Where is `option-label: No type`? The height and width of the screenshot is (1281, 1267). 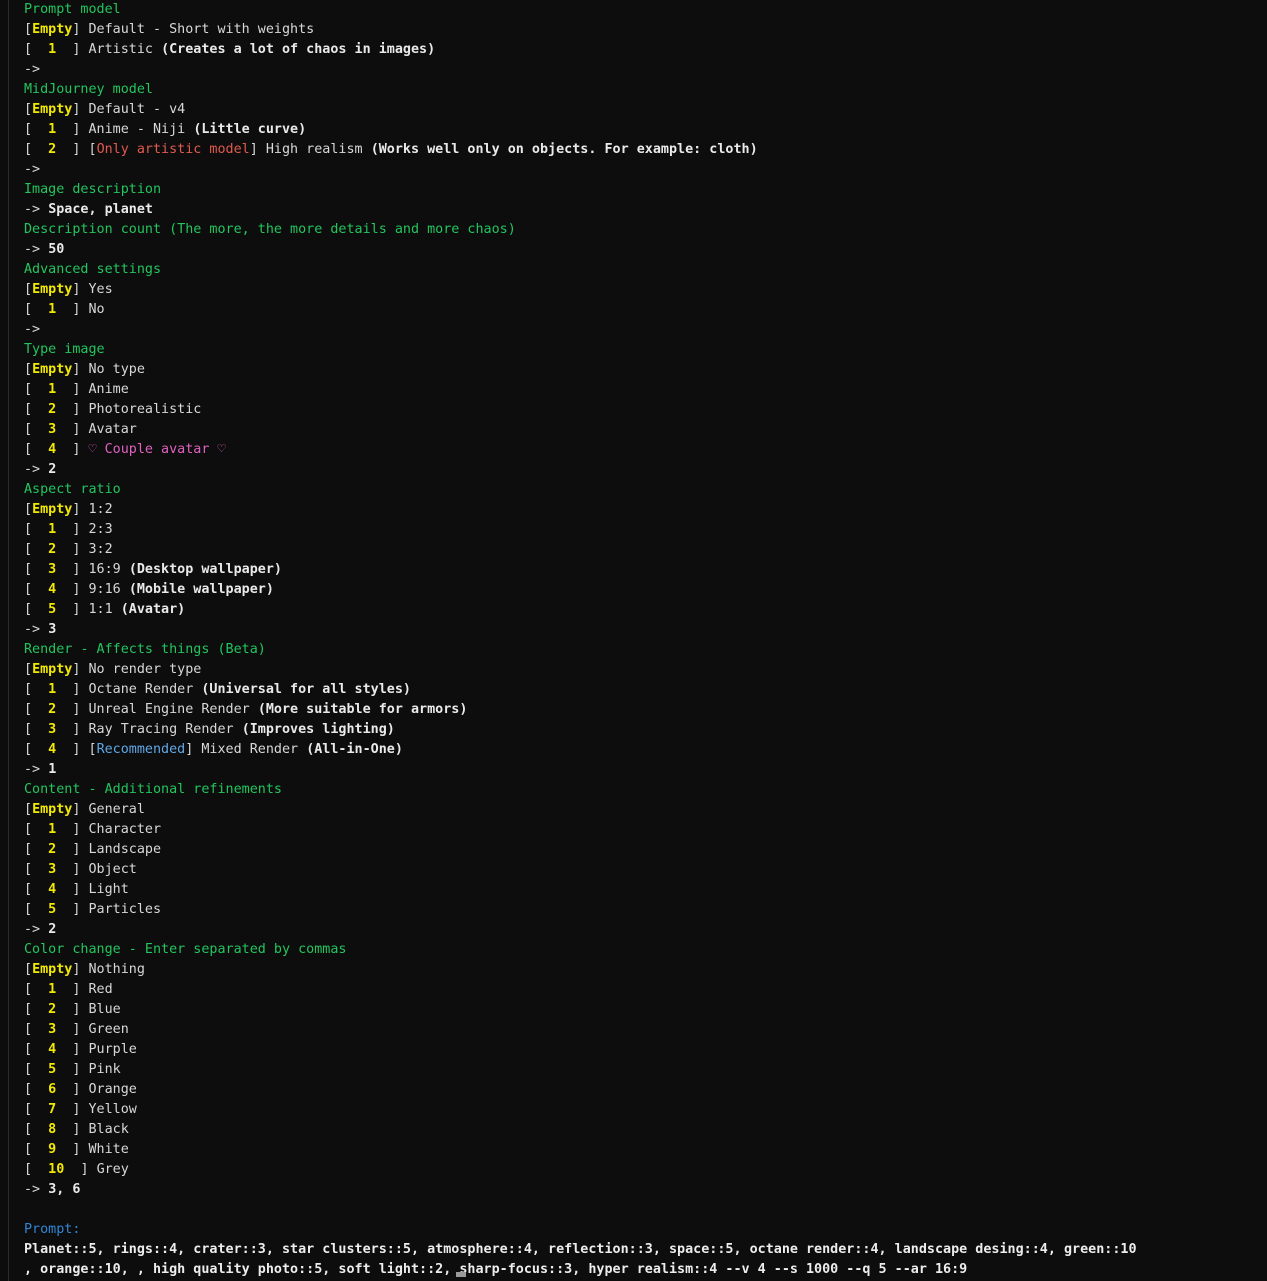 option-label: No type is located at coordinates (116, 369).